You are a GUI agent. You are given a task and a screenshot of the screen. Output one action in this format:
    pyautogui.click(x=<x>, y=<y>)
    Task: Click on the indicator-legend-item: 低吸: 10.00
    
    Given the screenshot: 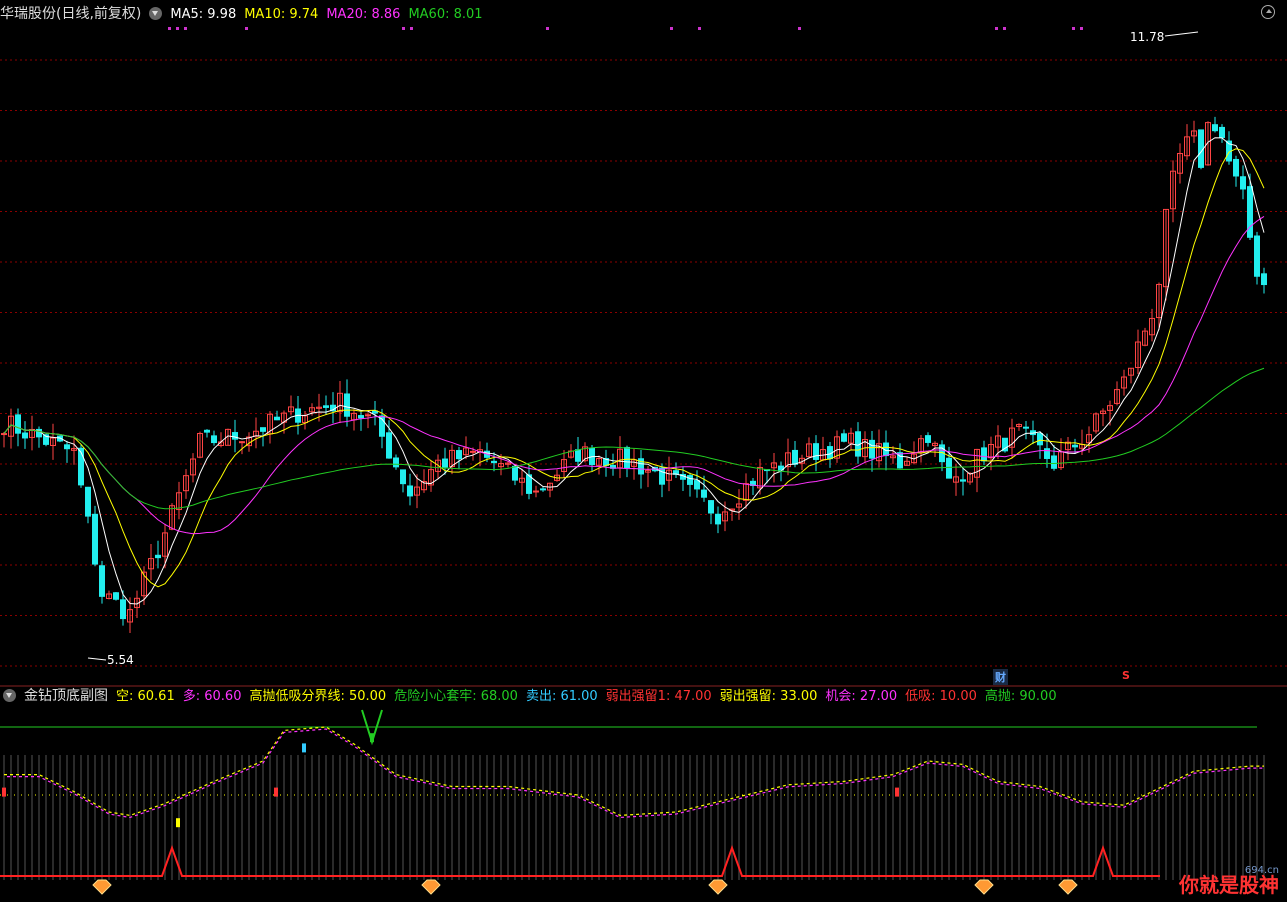 What is the action you would take?
    pyautogui.click(x=941, y=696)
    